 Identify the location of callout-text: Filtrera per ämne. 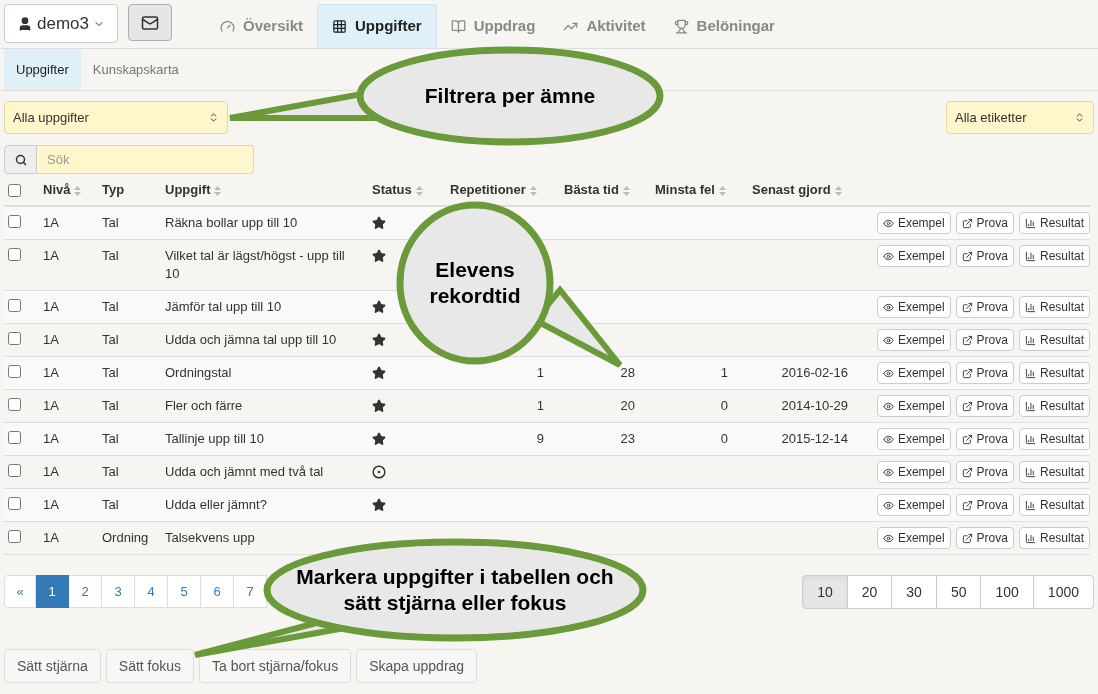
(510, 96).